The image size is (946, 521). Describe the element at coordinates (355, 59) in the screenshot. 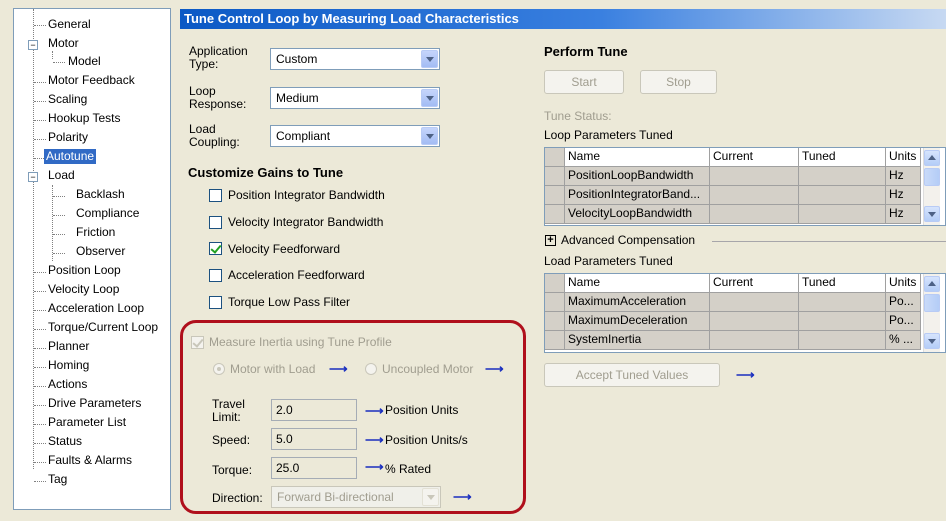

I see `application-type-select: Custom` at that location.